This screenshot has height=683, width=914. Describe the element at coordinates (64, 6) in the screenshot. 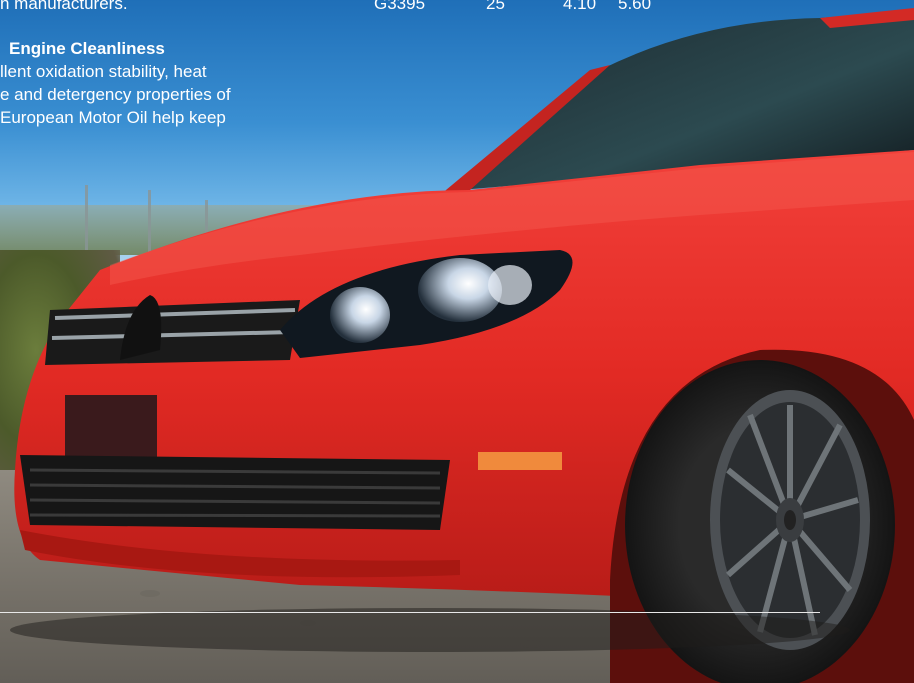

I see `intro-fragment: n manufacturers.` at that location.